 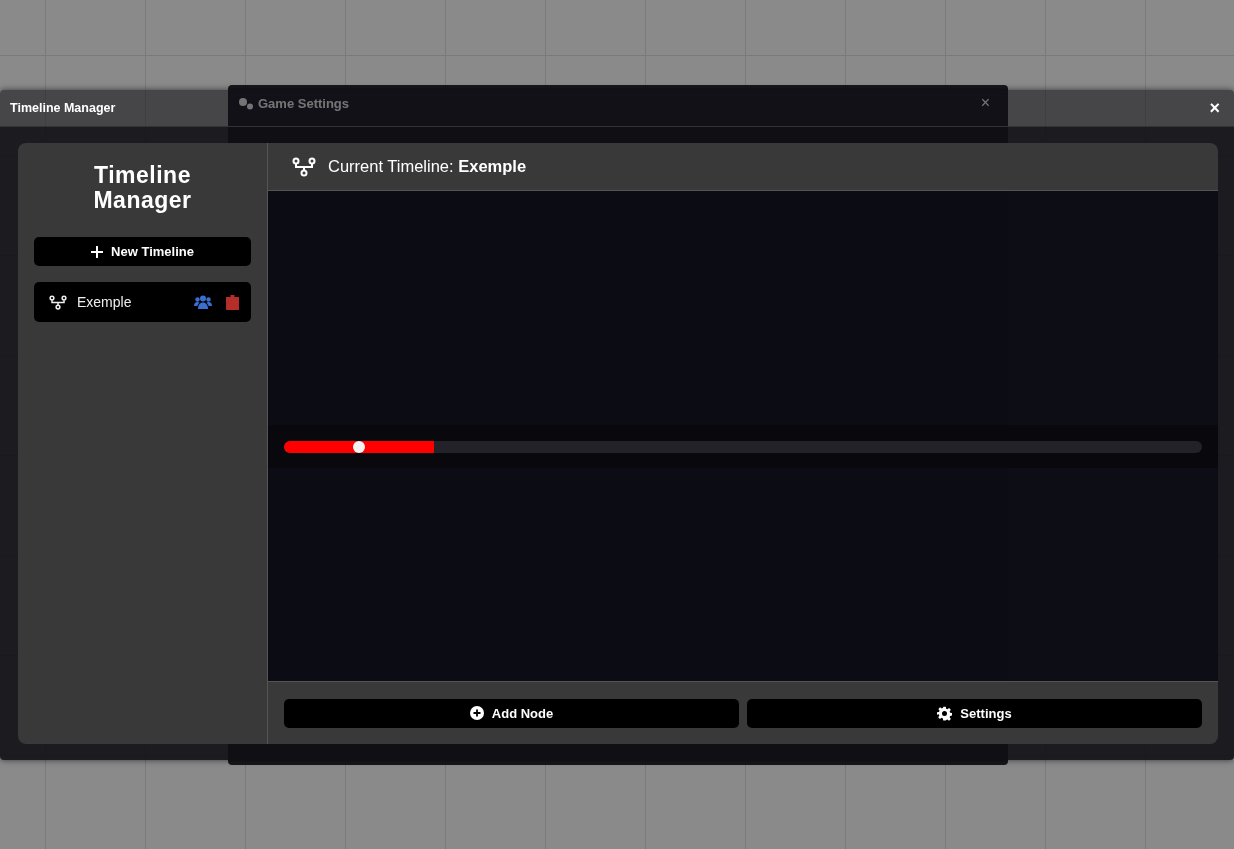 I want to click on trash-icon, so click(x=232, y=302).